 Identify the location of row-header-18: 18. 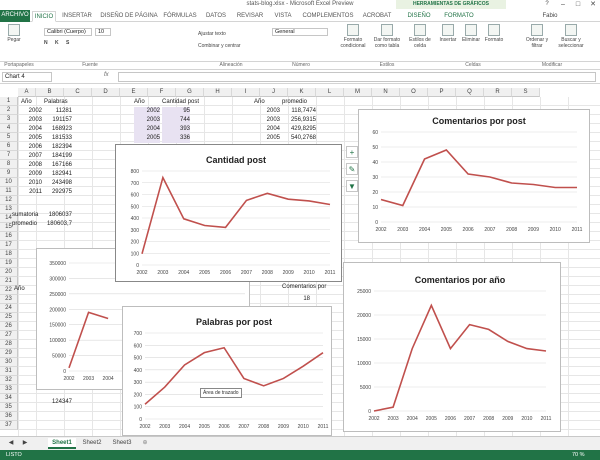
(9, 254).